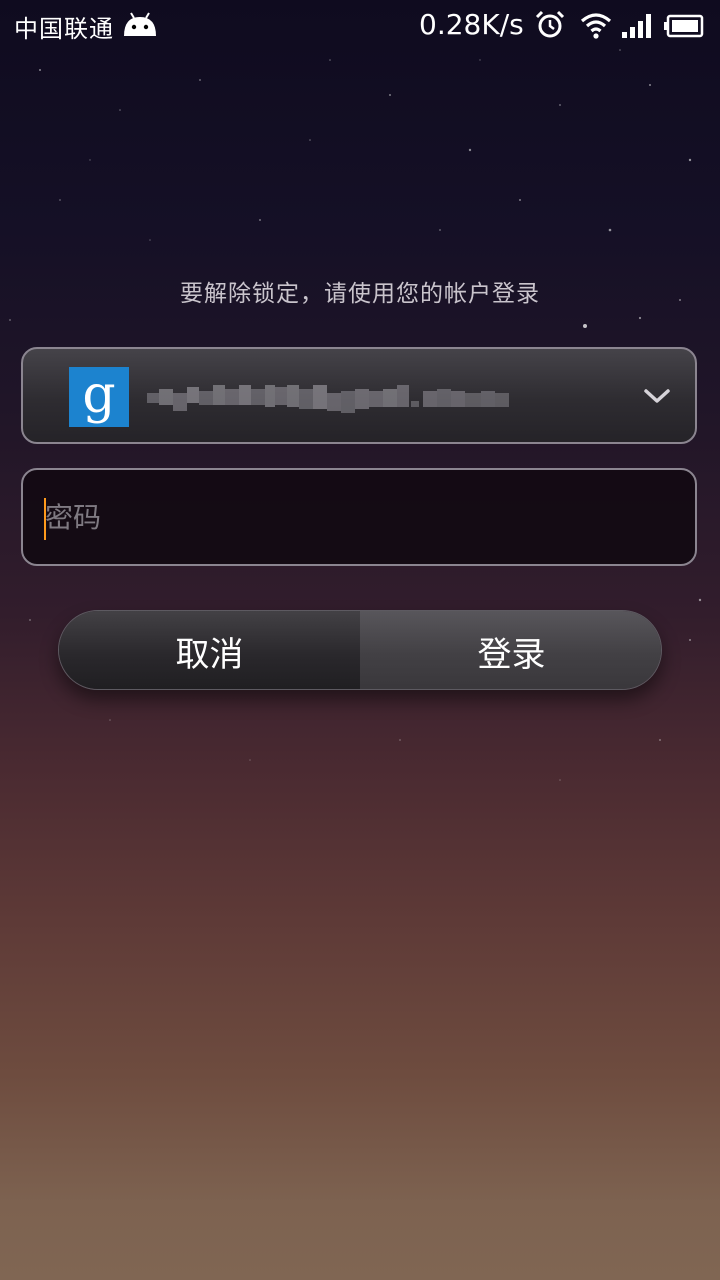 Image resolution: width=720 pixels, height=1280 pixels. What do you see at coordinates (596, 26) in the screenshot?
I see `wifi-icon` at bounding box center [596, 26].